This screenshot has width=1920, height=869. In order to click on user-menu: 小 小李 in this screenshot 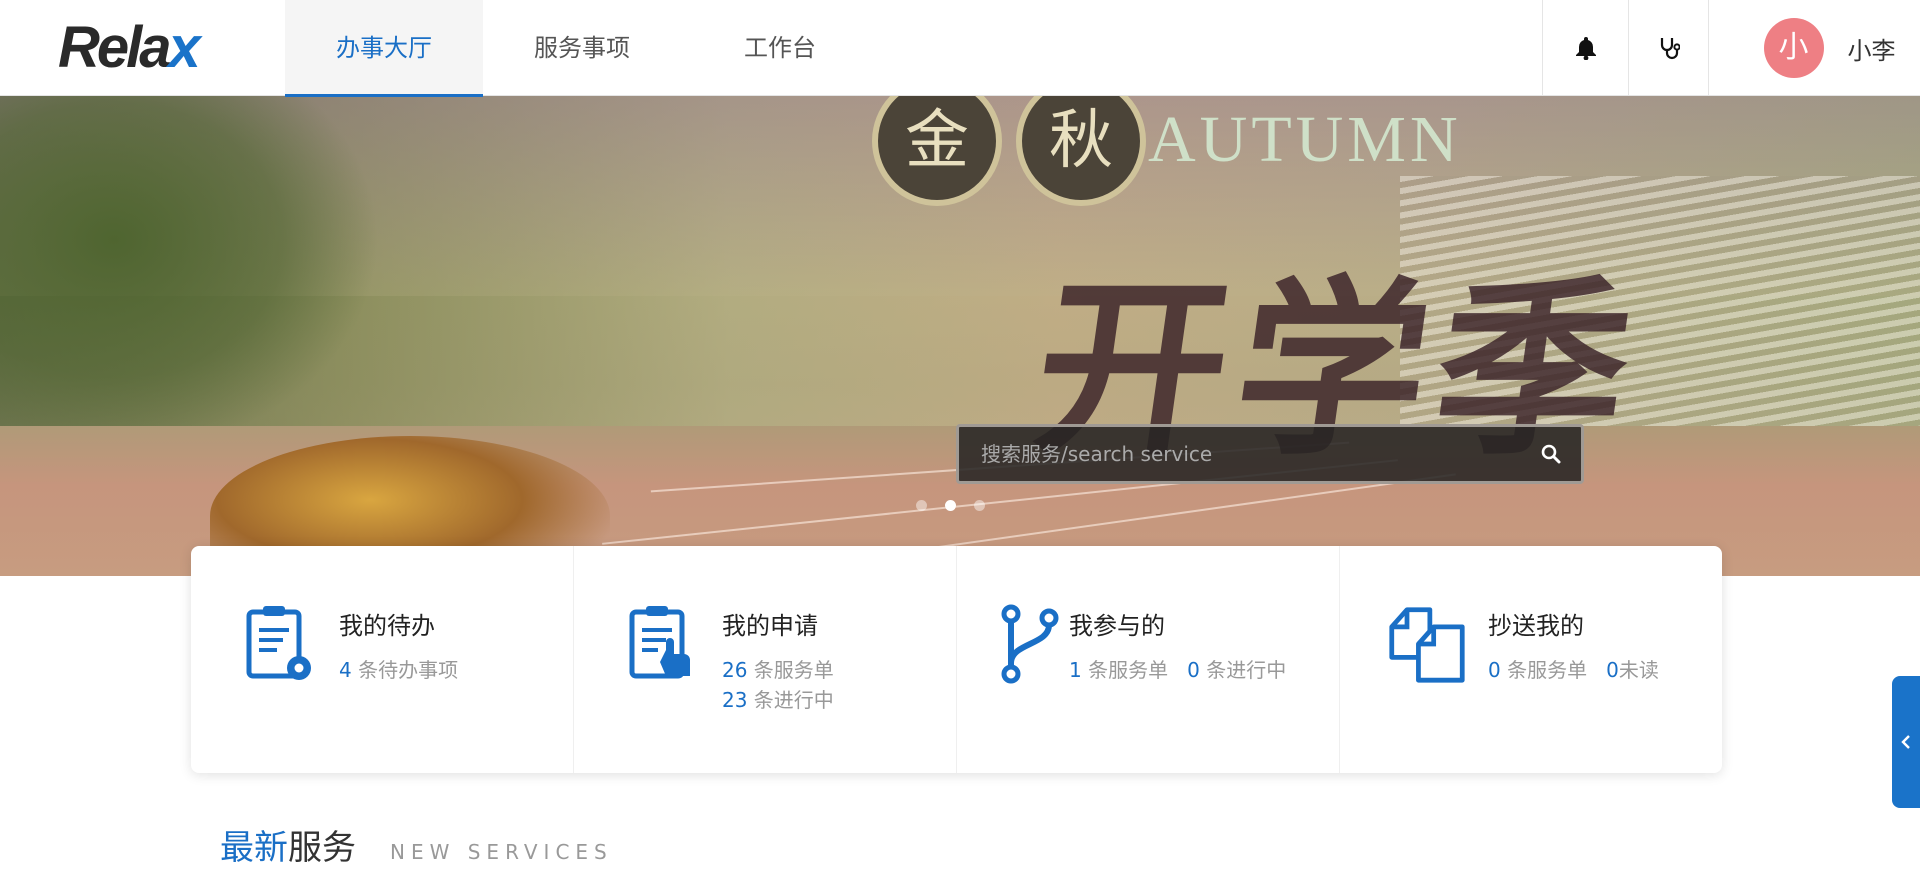, I will do `click(1814, 48)`.